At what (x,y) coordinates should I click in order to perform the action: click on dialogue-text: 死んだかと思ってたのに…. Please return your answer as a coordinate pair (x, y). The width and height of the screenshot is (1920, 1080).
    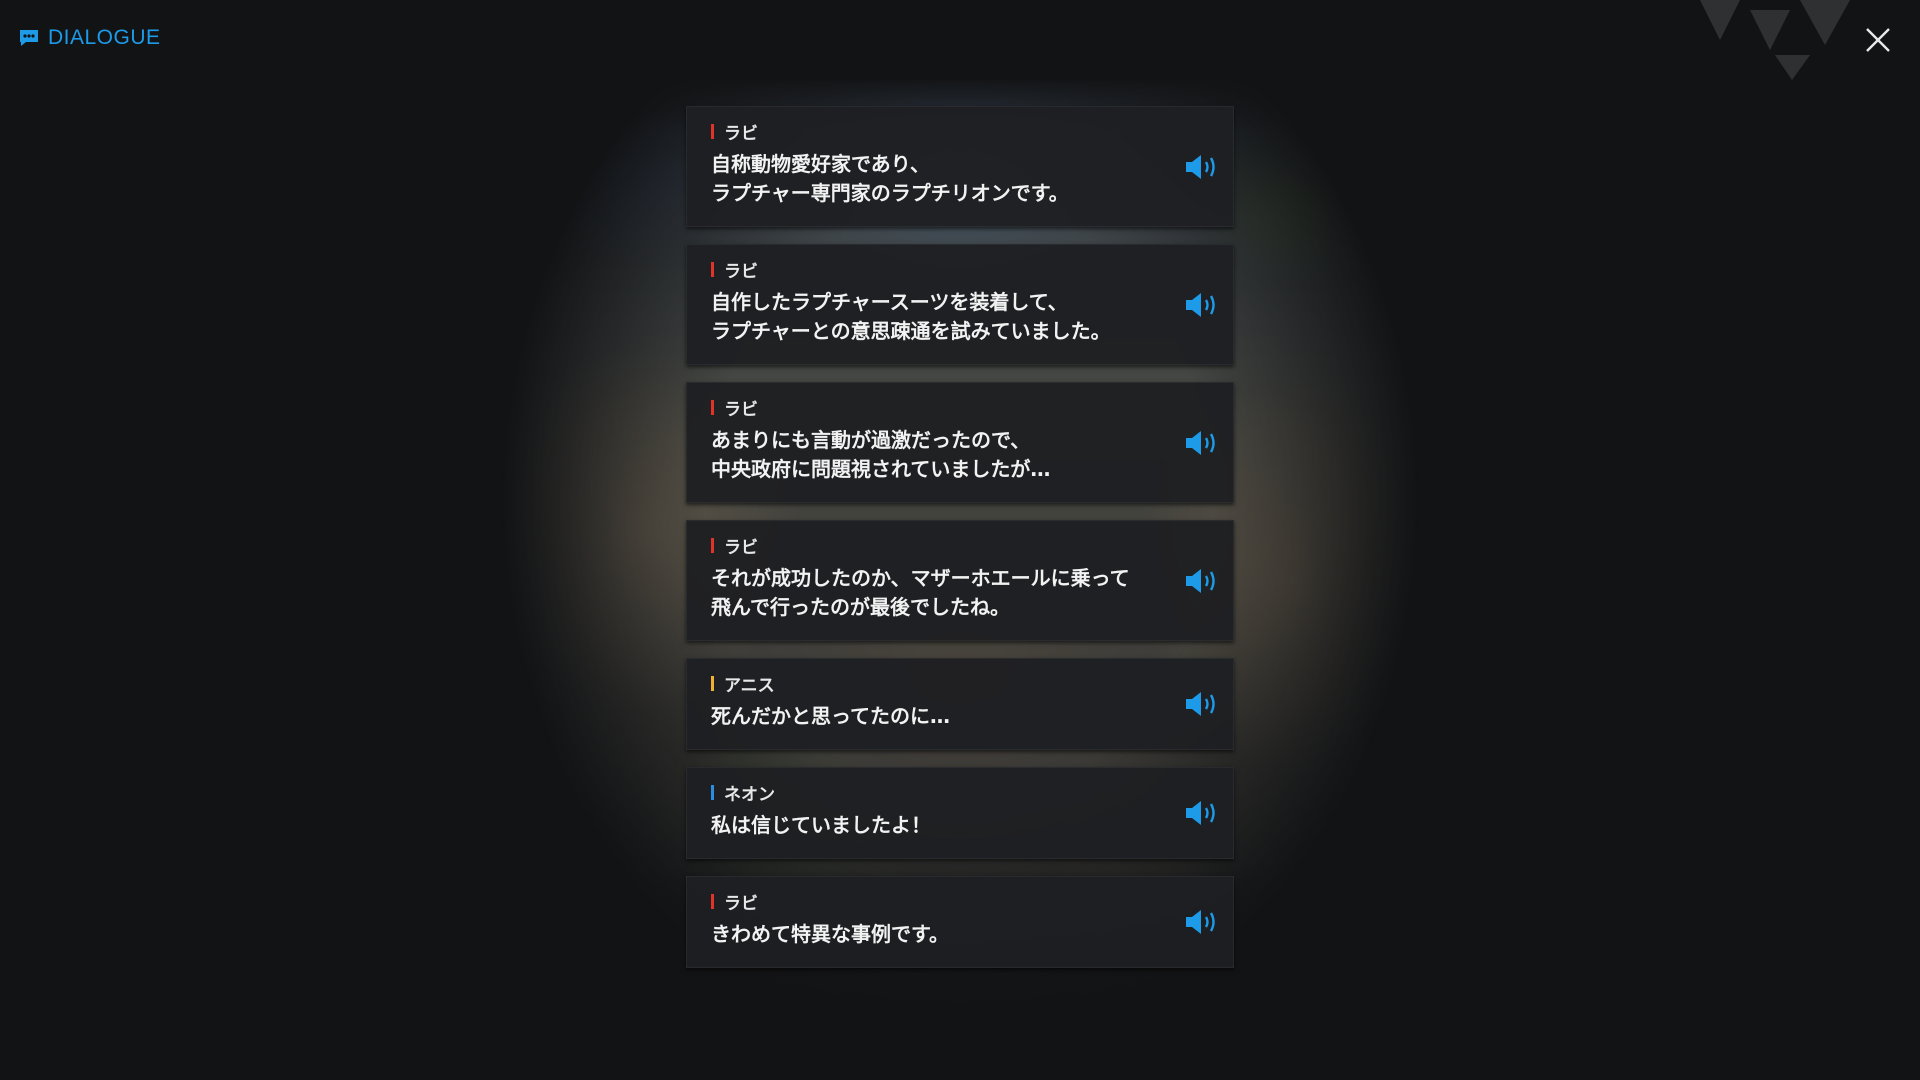
    Looking at the image, I should click on (830, 716).